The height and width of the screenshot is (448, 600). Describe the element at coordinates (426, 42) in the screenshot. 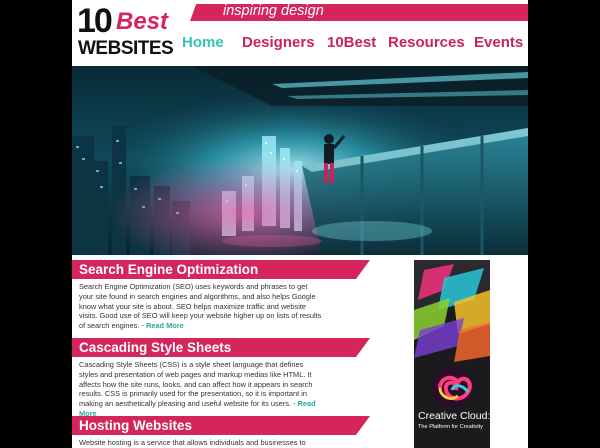

I see `nav-item-resources: Resources` at that location.